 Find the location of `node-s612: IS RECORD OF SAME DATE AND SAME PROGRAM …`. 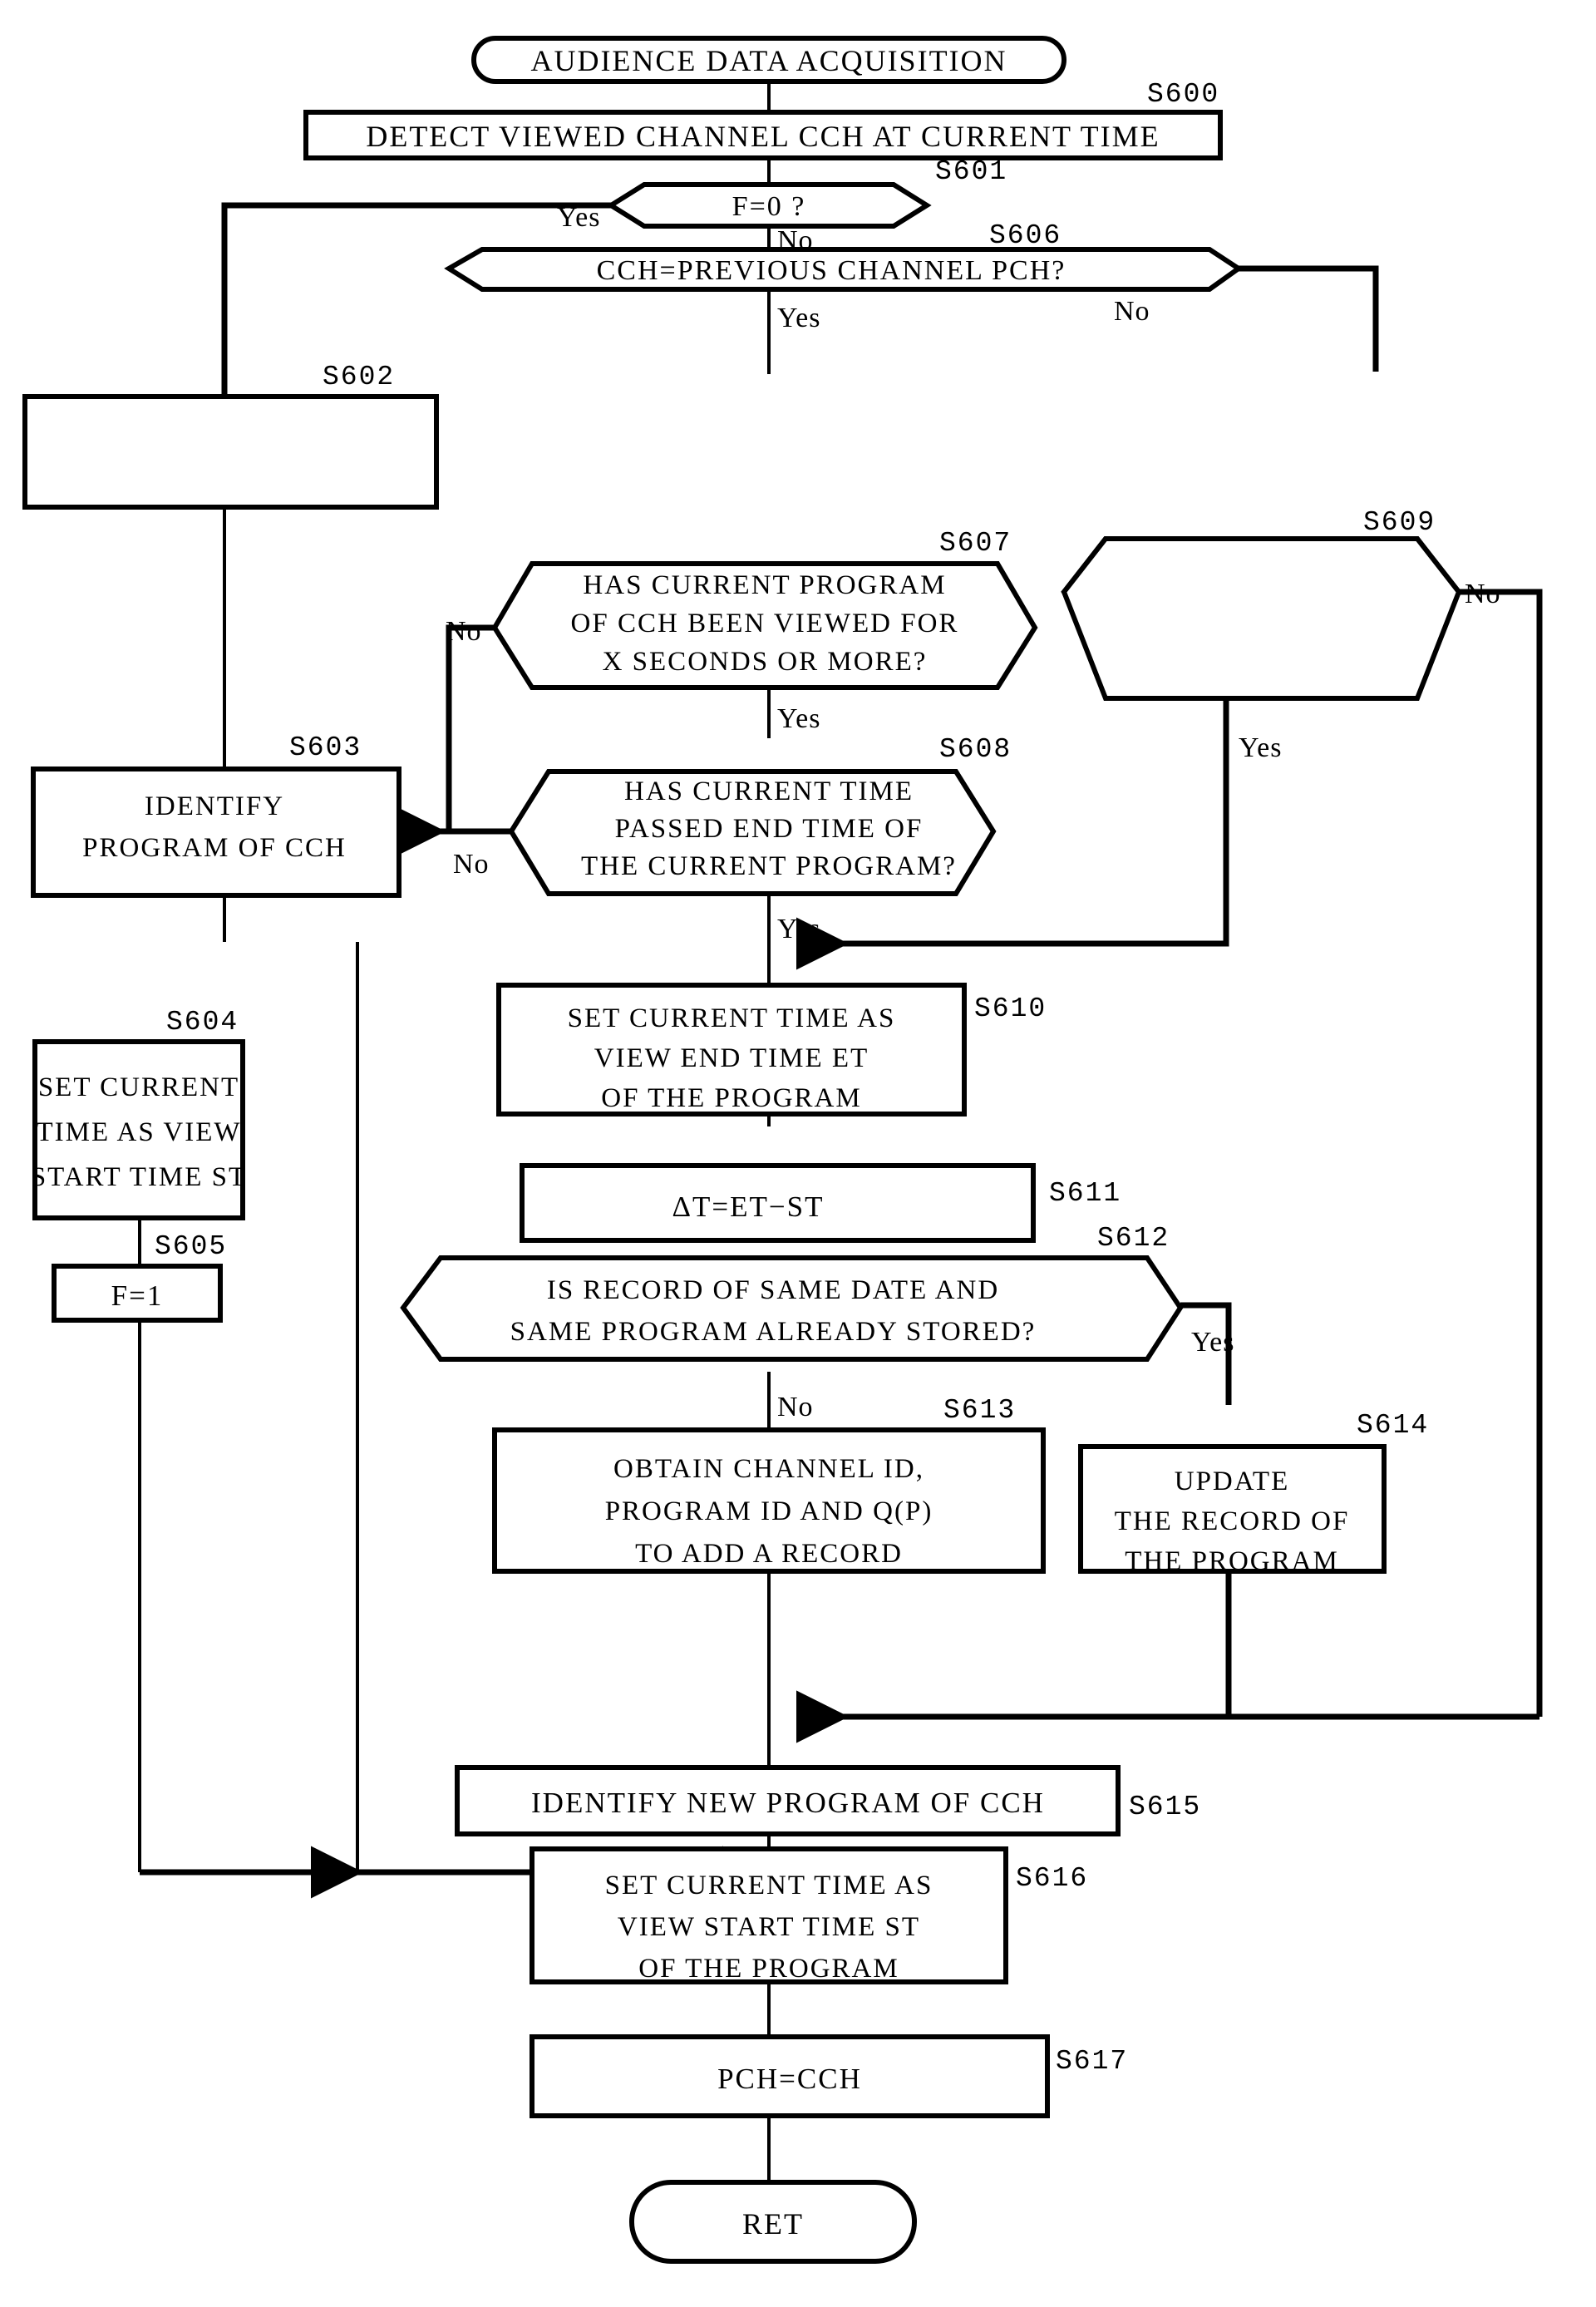

node-s612: IS RECORD OF SAME DATE AND SAME PROGRAM … is located at coordinates (792, 1292).